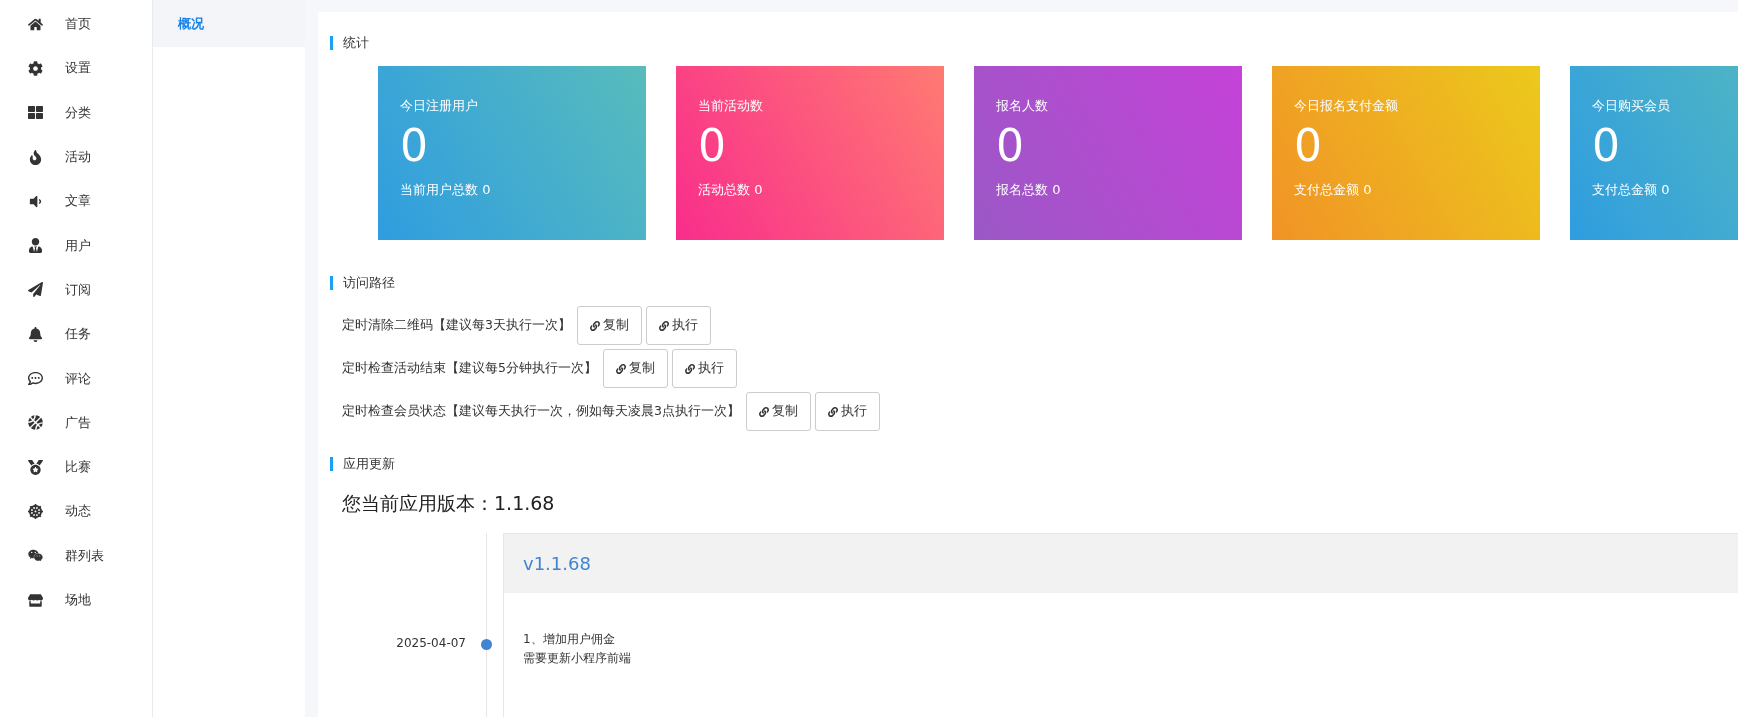 This screenshot has height=717, width=1738. I want to click on release-note: 1、增加用户佣金, so click(569, 639).